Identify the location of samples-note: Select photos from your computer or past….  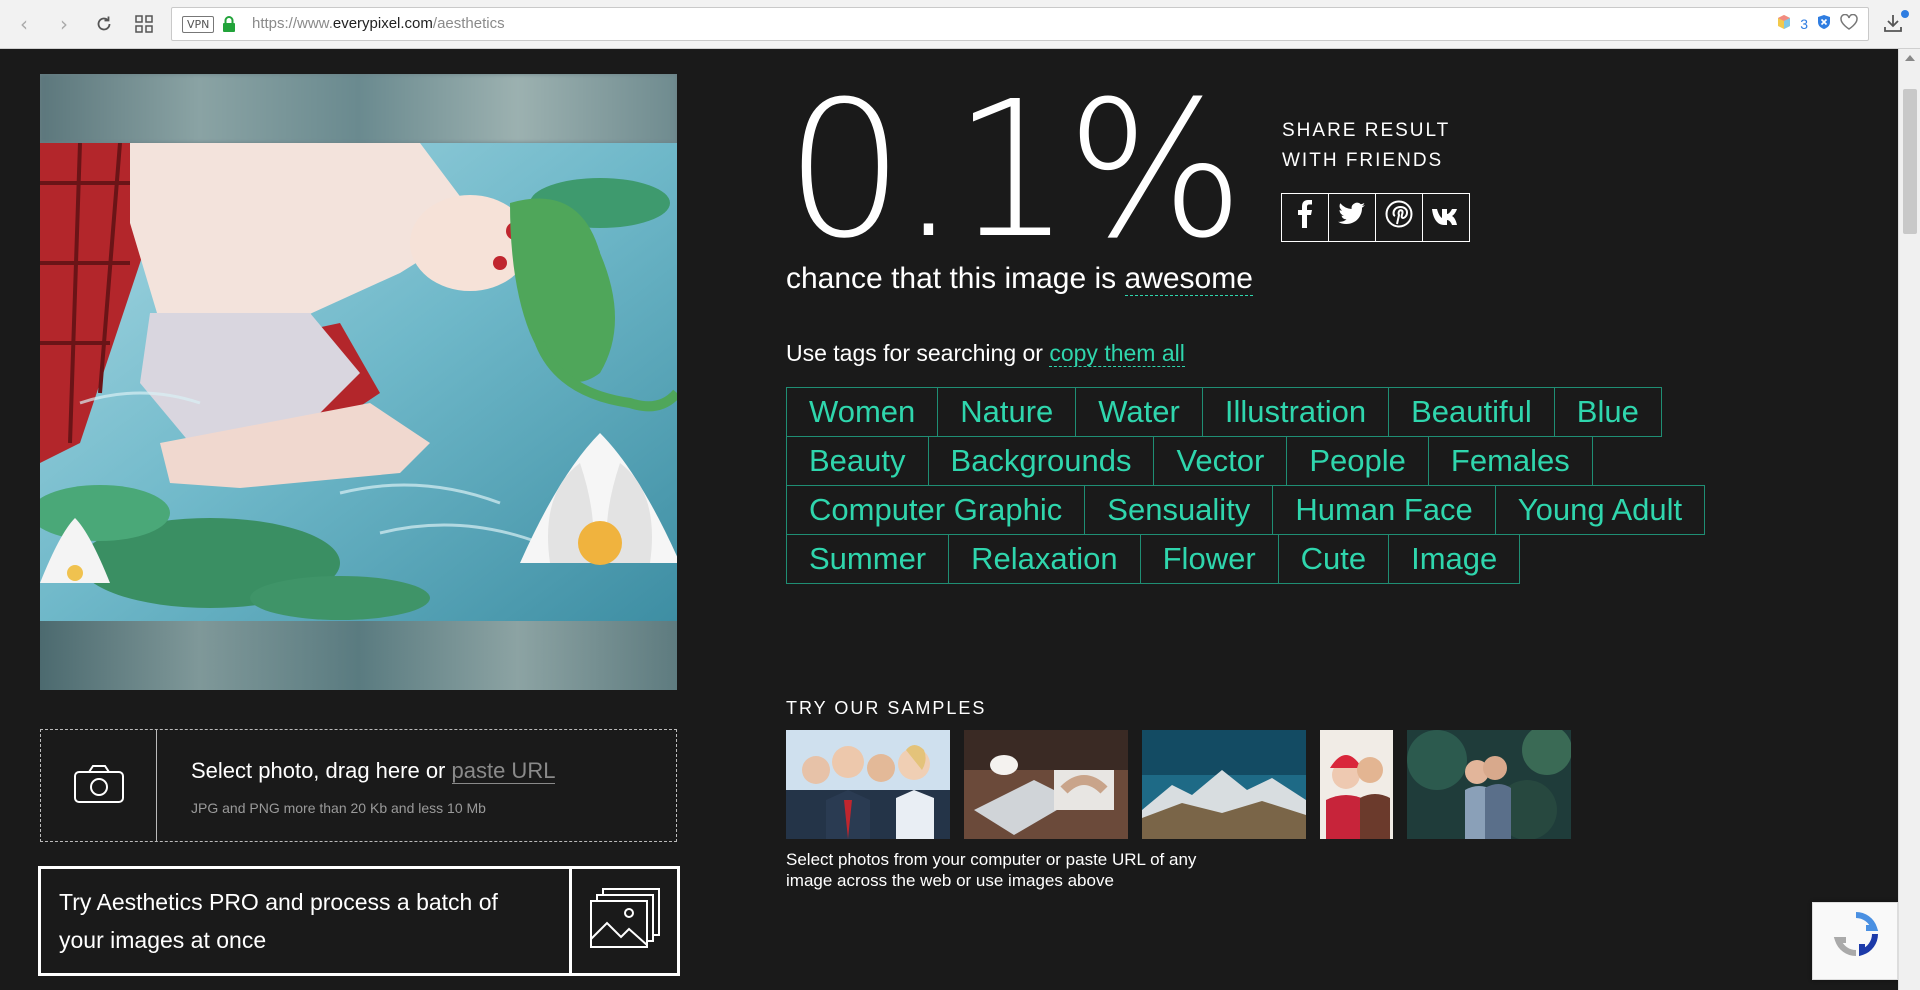
(991, 870).